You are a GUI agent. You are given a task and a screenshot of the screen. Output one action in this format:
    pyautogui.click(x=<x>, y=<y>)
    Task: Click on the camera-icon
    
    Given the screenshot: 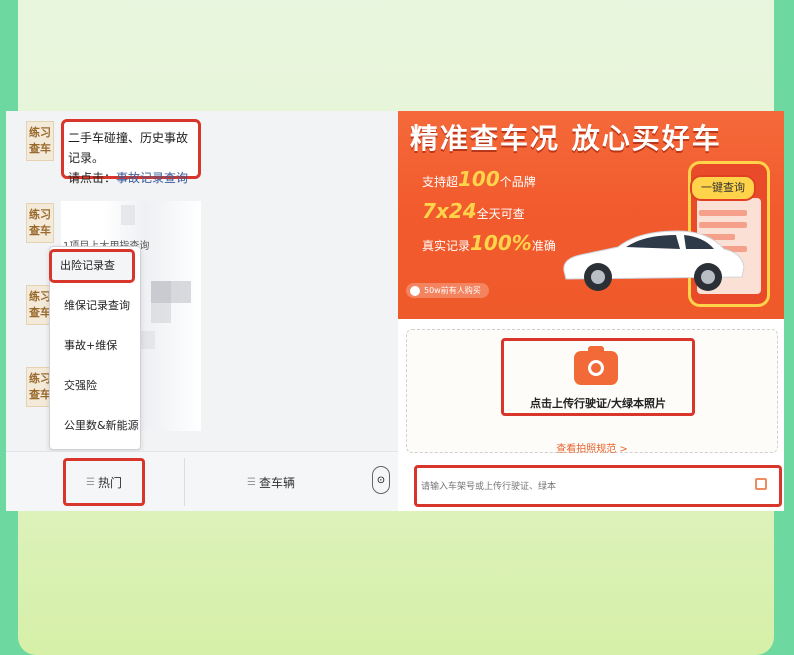 What is the action you would take?
    pyautogui.click(x=596, y=365)
    